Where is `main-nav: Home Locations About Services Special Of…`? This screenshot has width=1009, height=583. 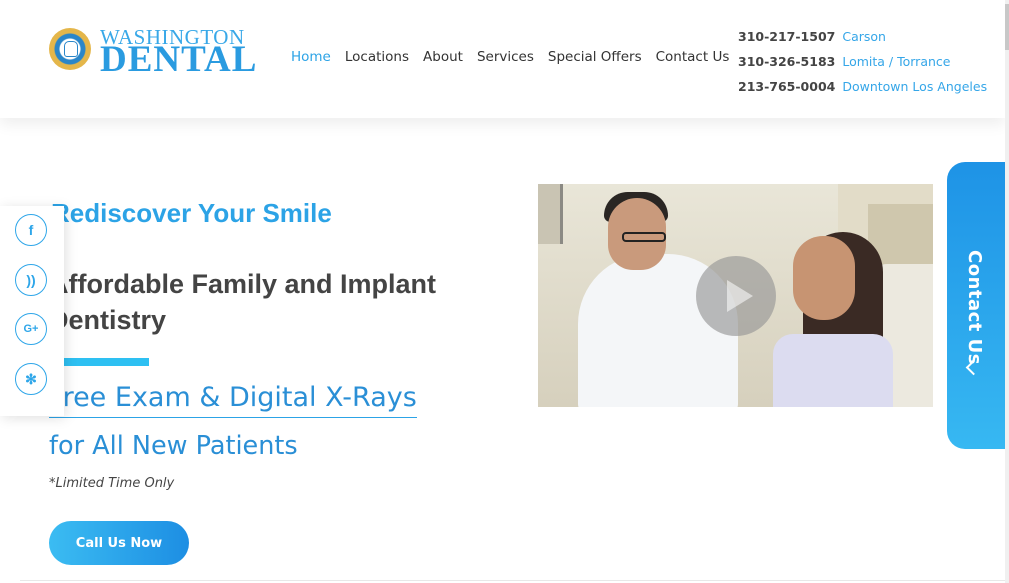
main-nav: Home Locations About Services Special Of… is located at coordinates (517, 57).